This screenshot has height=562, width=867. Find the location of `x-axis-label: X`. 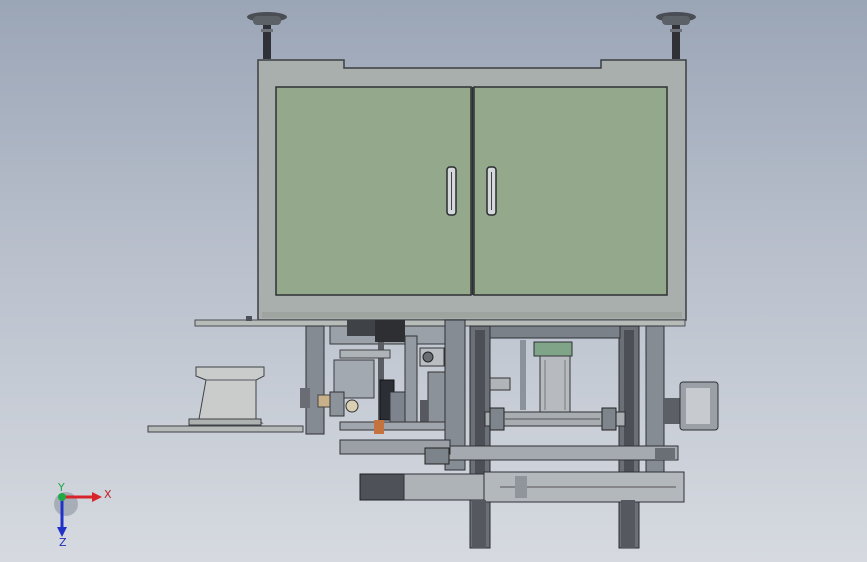

x-axis-label: X is located at coordinates (108, 494).